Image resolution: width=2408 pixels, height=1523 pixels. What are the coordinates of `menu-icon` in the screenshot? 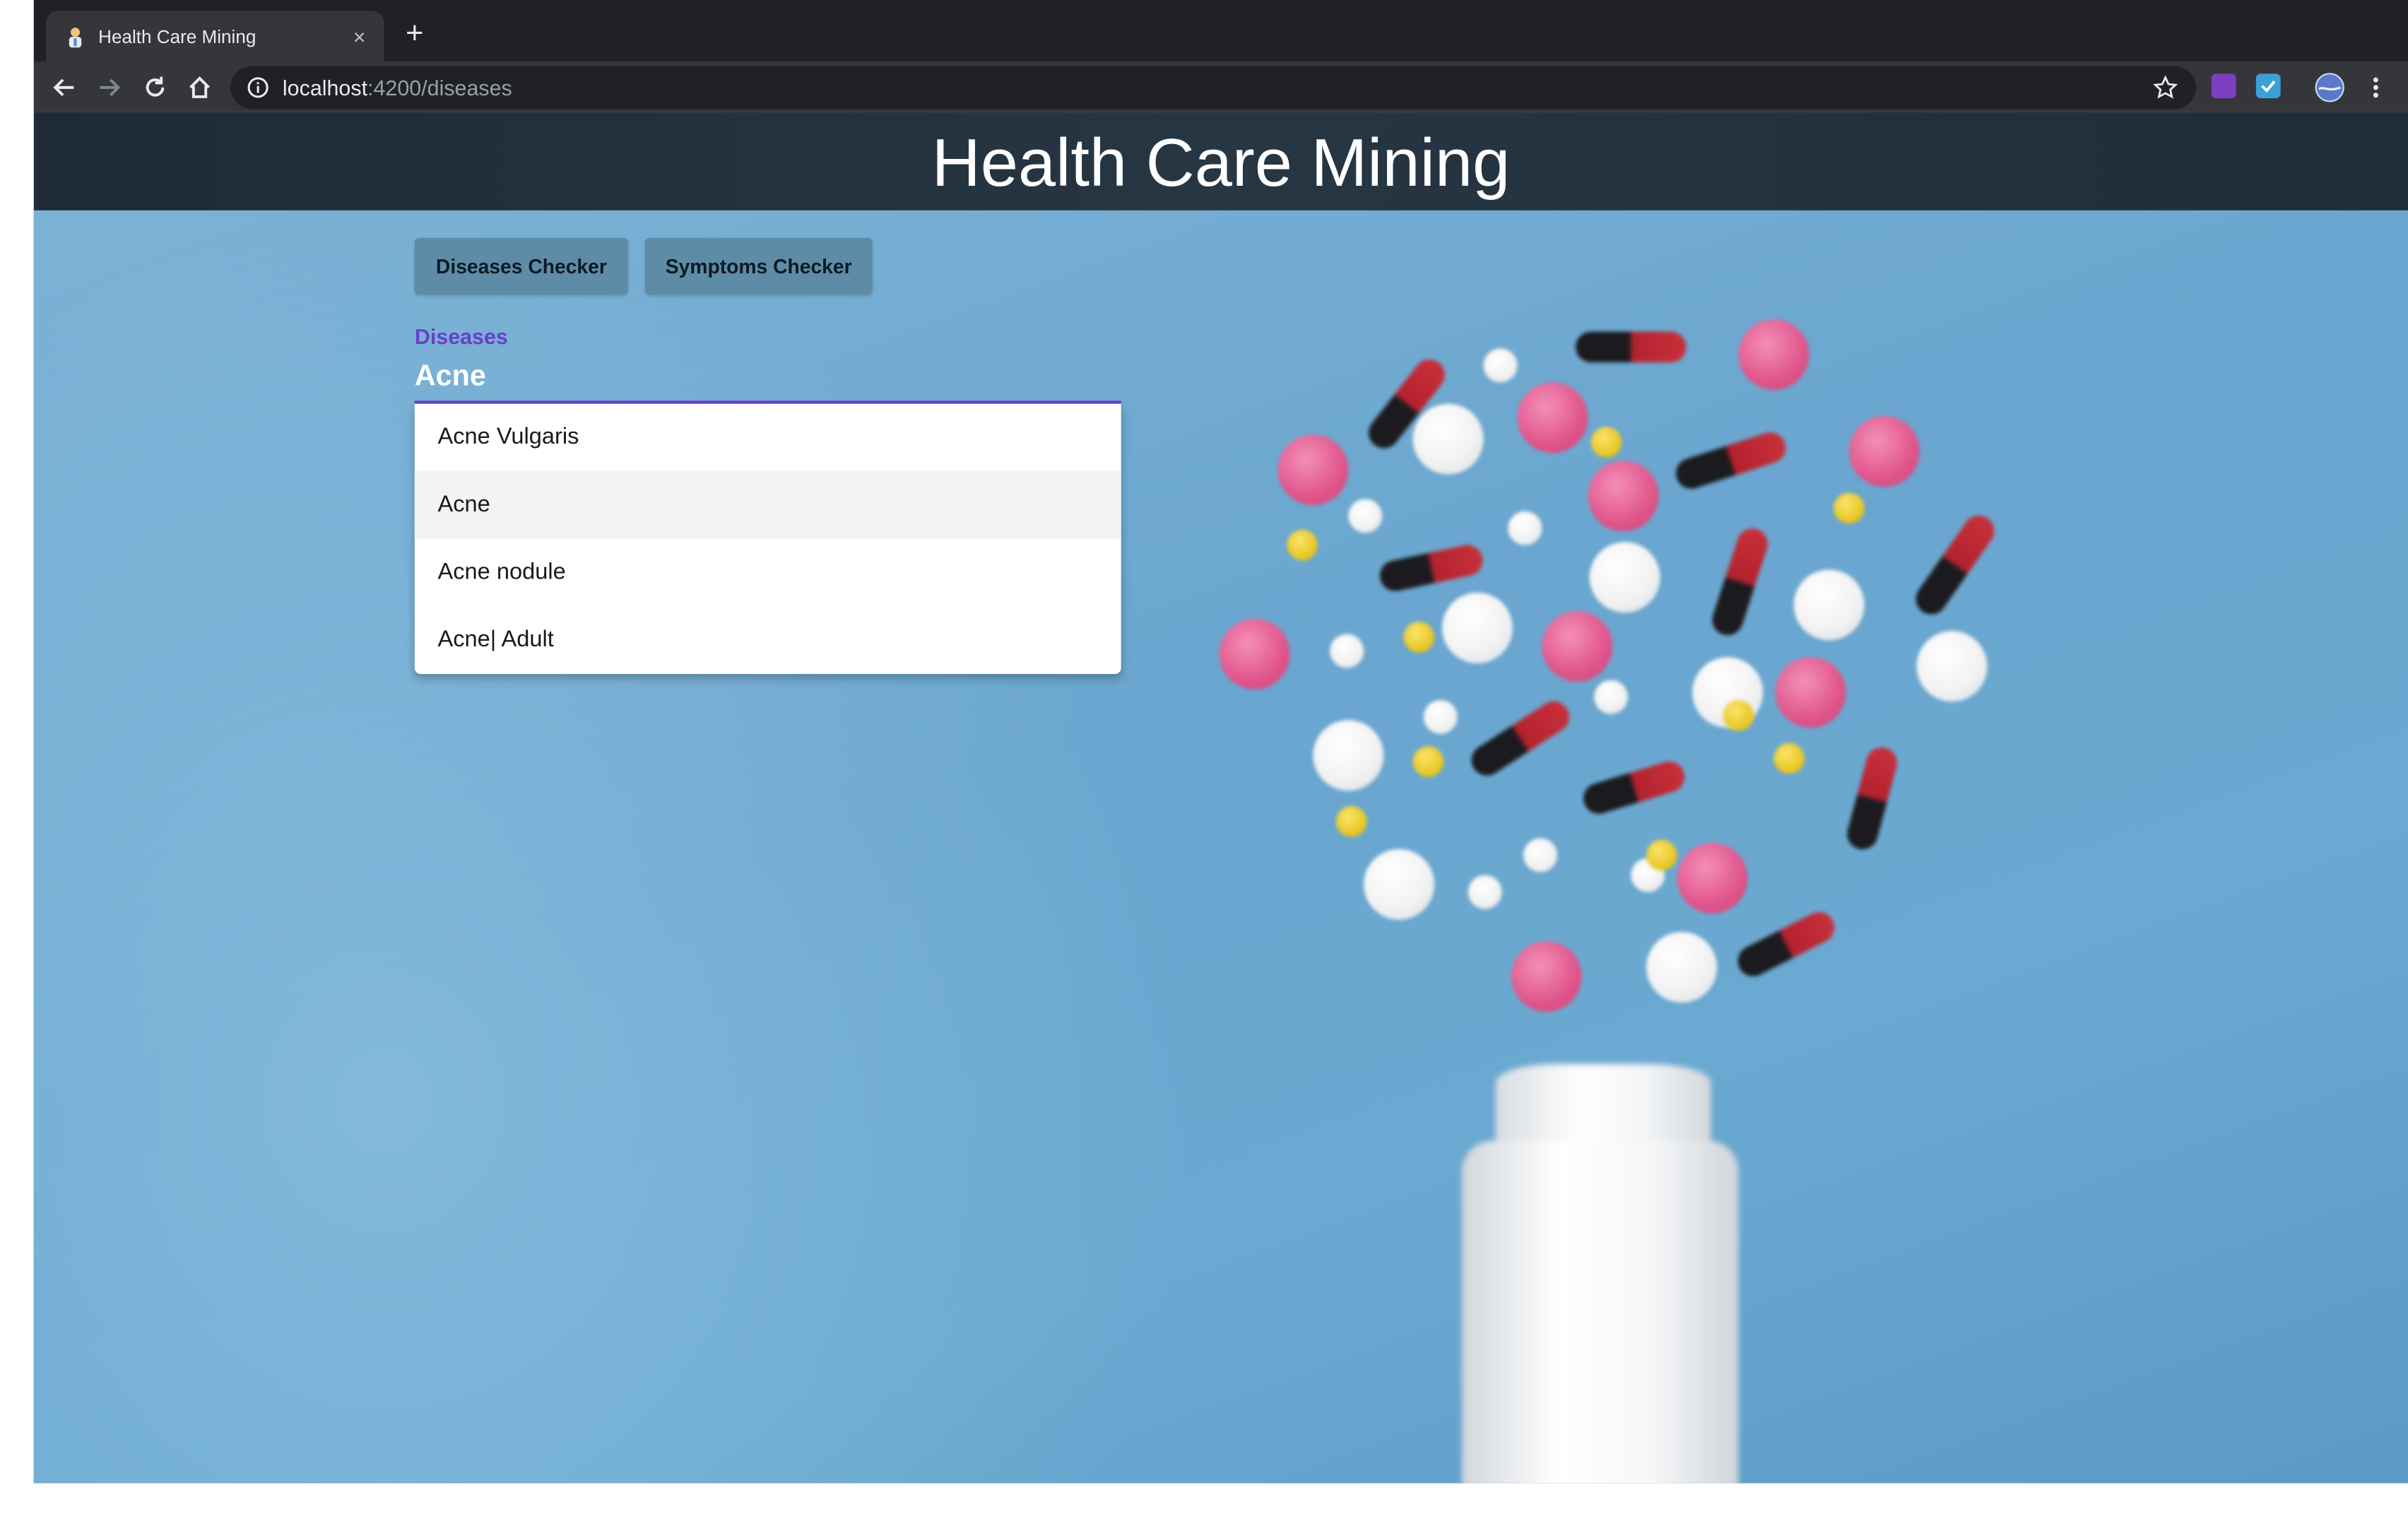 It's located at (2375, 88).